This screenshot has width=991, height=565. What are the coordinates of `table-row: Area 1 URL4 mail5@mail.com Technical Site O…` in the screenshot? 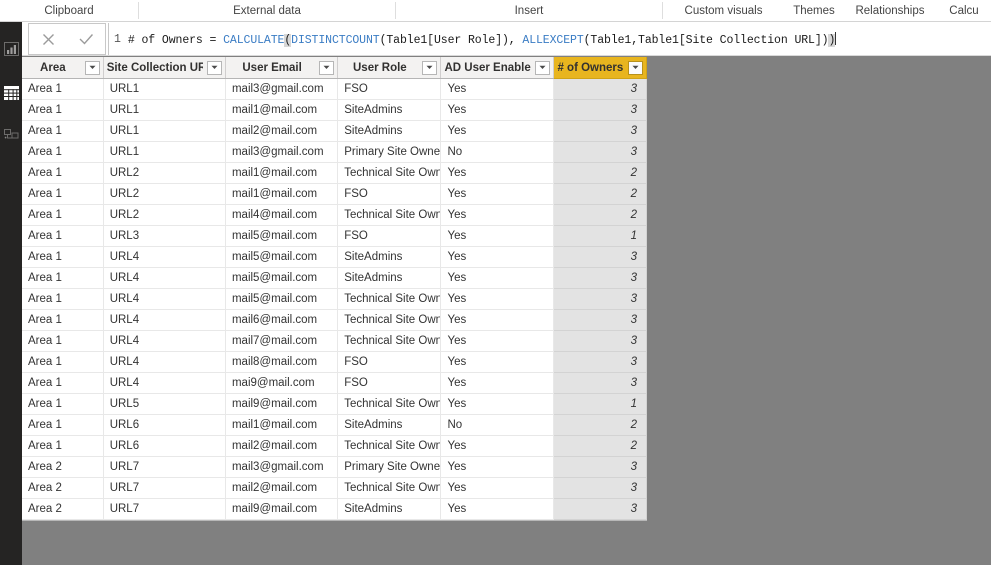 It's located at (335, 299).